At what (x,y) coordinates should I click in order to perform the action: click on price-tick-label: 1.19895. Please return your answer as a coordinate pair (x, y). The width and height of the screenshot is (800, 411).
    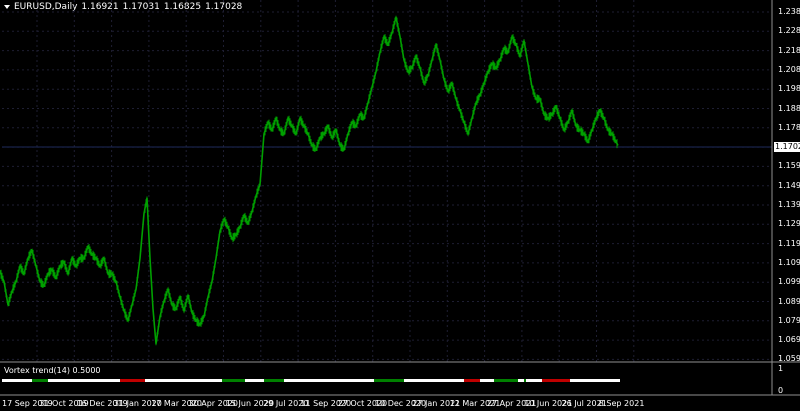
    Looking at the image, I should click on (789, 89).